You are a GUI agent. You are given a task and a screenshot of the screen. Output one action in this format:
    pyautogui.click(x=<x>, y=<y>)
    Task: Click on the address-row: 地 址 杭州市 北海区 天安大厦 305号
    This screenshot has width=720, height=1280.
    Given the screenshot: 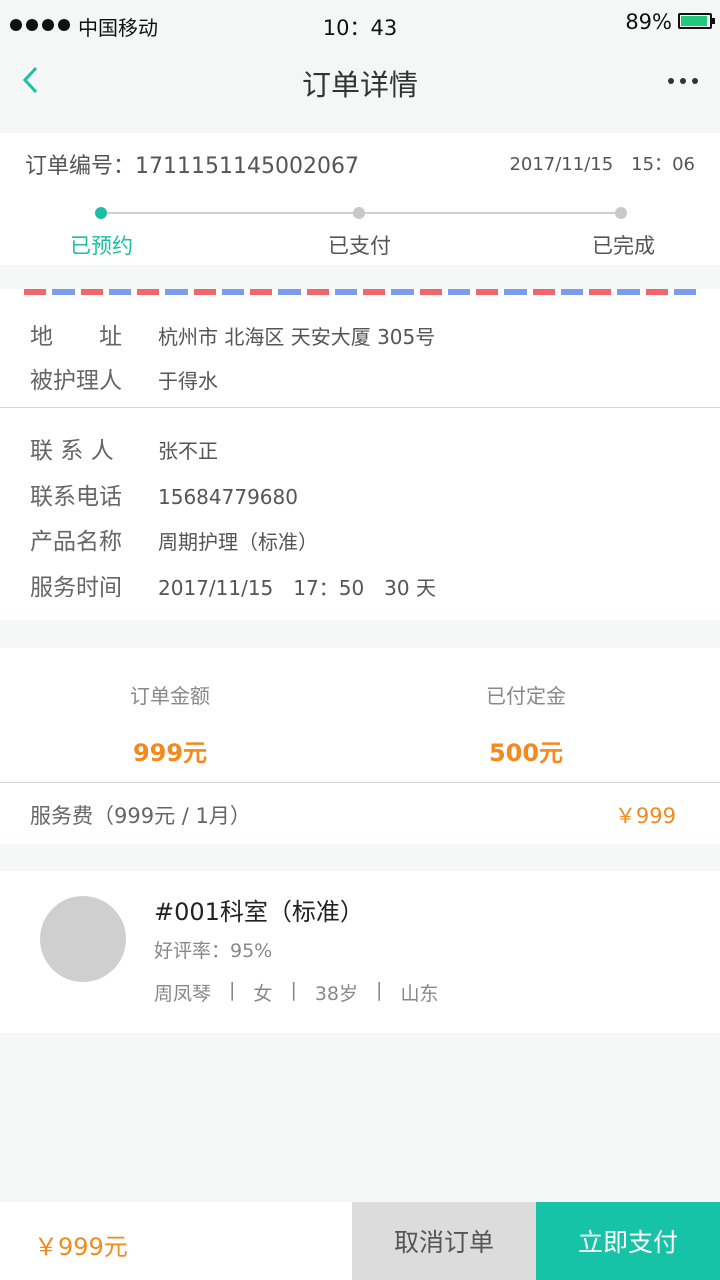 What is the action you would take?
    pyautogui.click(x=232, y=334)
    